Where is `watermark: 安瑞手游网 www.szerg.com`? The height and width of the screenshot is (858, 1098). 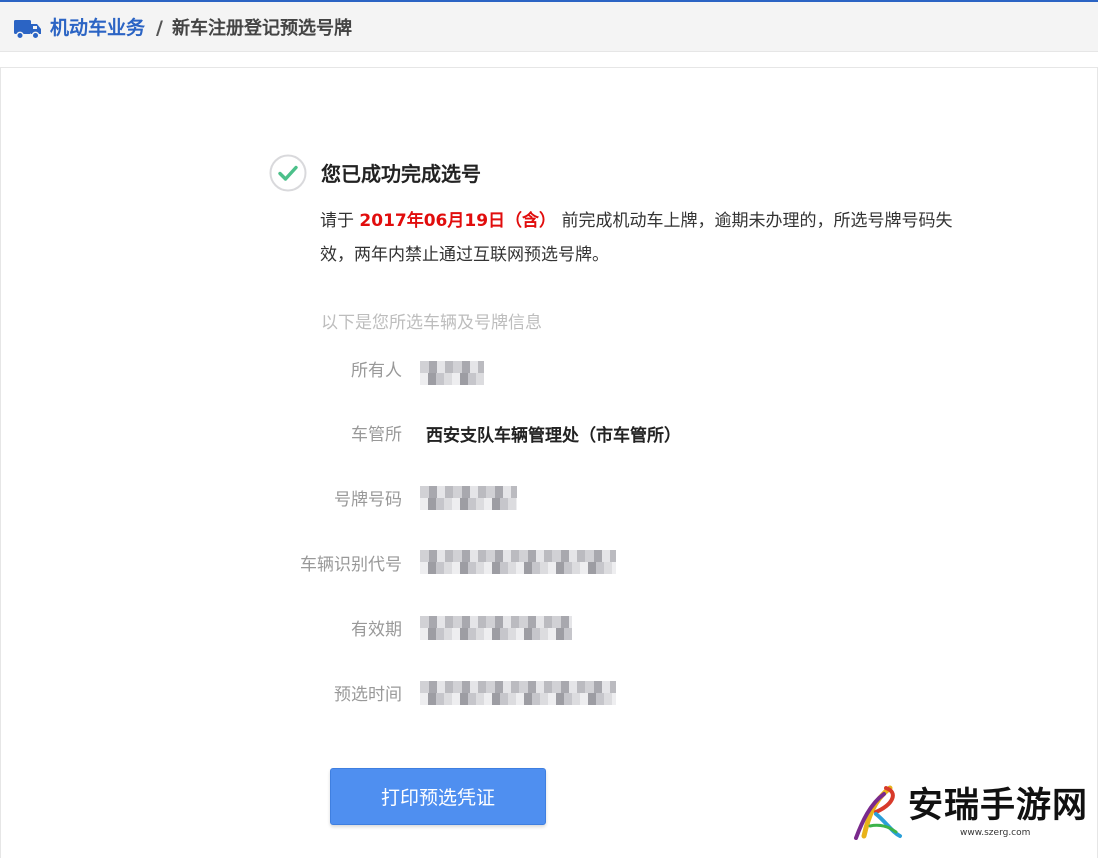
watermark: 安瑞手游网 www.szerg.com is located at coordinates (970, 811).